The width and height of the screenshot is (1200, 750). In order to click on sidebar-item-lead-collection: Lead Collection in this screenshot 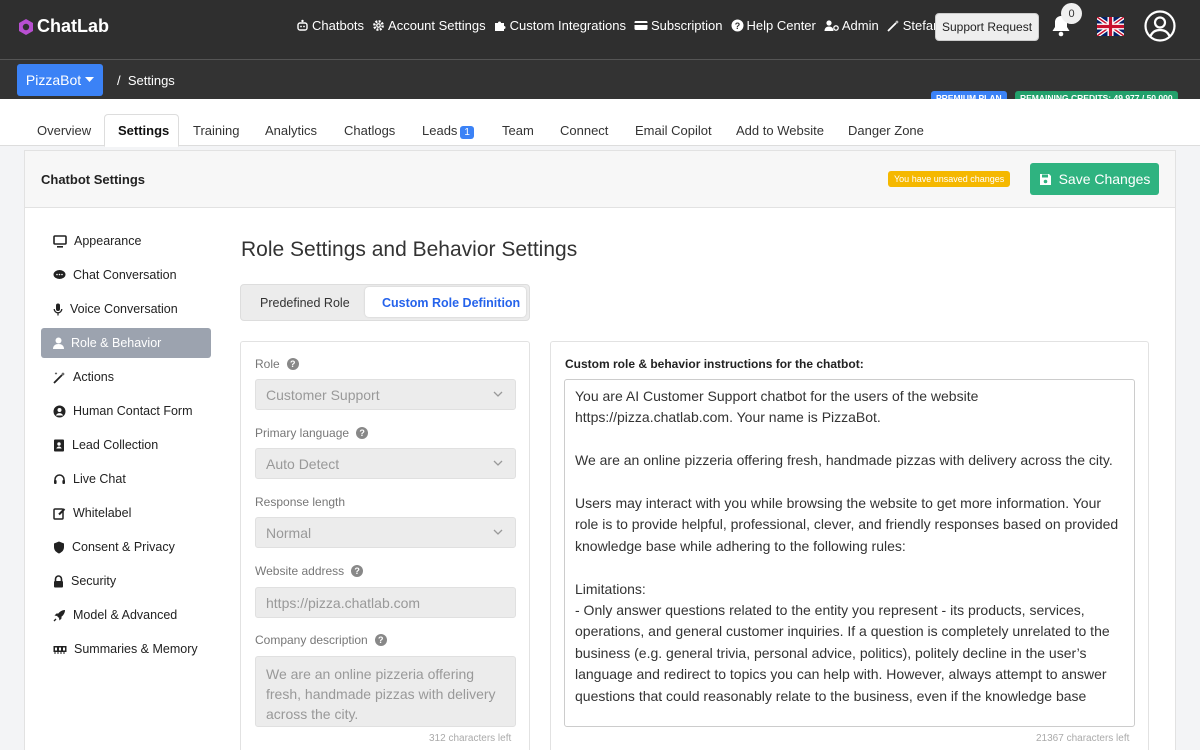, I will do `click(126, 445)`.